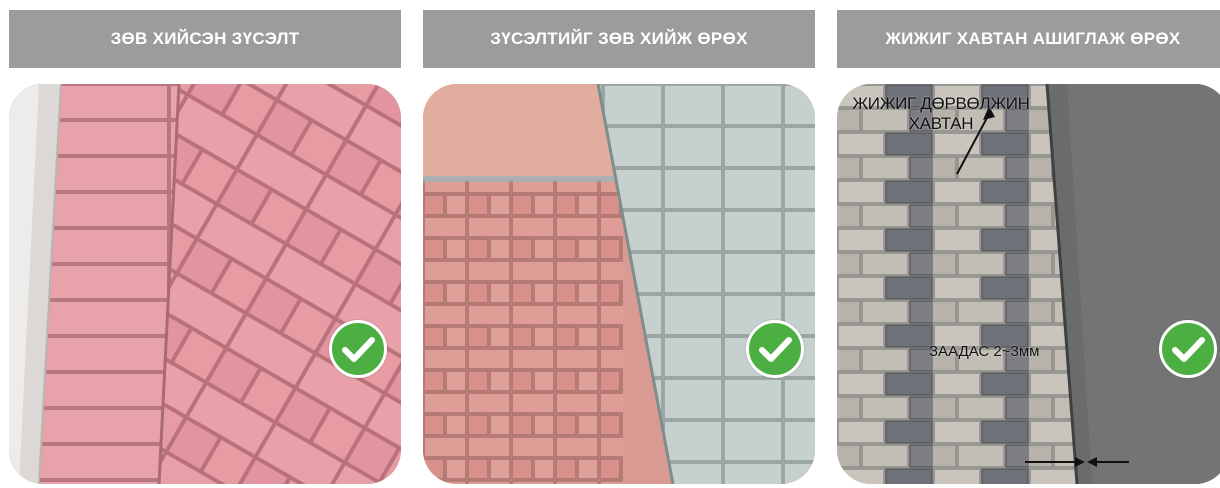 Image resolution: width=1220 pixels, height=488 pixels. What do you see at coordinates (941, 103) in the screenshot?
I see `small-tile-label-line1: ЖИЖИГ ДӨРВӨЛЖИН` at bounding box center [941, 103].